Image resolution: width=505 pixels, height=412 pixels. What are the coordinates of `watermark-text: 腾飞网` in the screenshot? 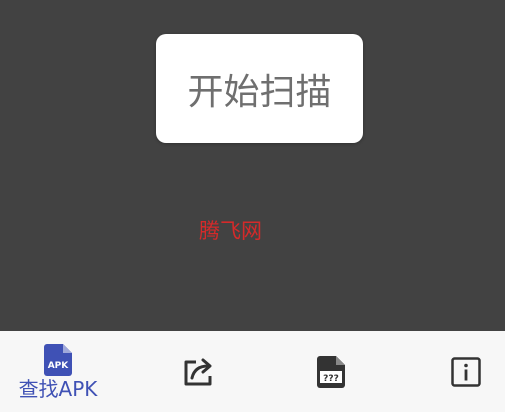 It's located at (230, 231).